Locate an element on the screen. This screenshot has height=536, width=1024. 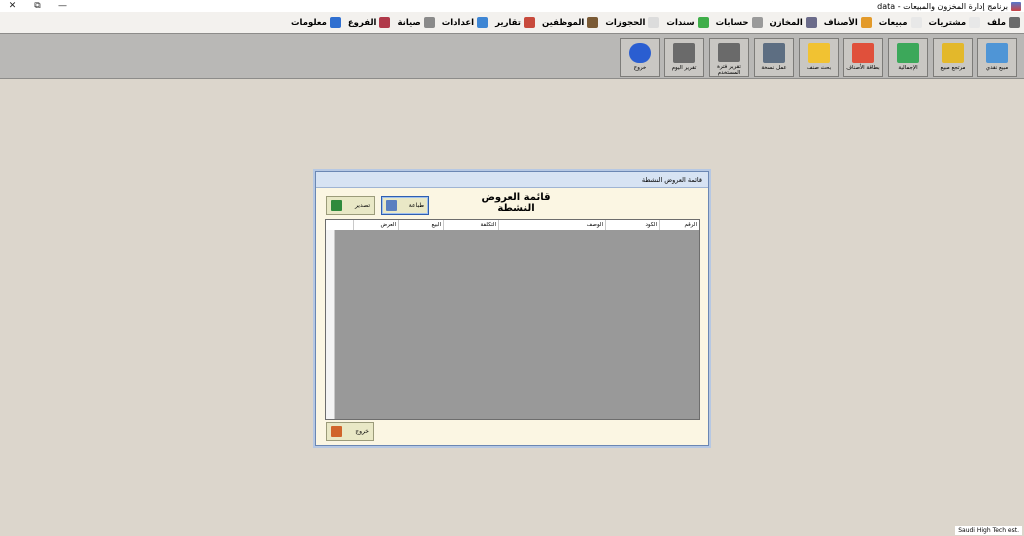
window-title: برنامج إدارة المخزون والمبيعات - data is located at coordinates (942, 6).